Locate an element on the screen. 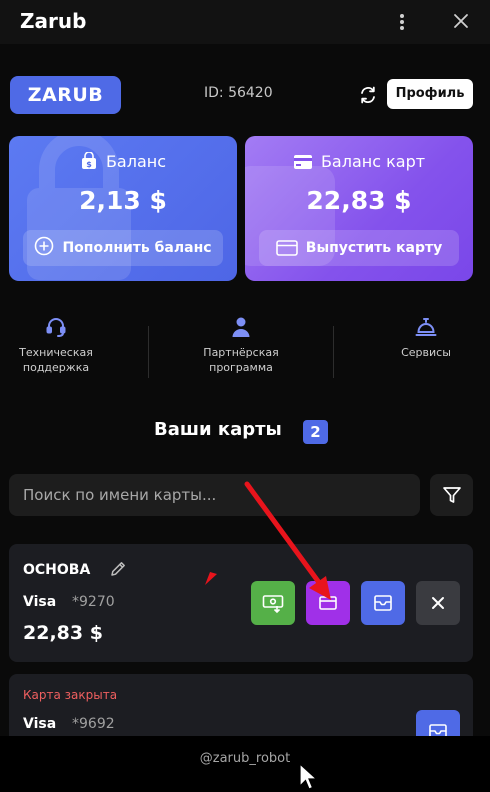  credit-card-icon is located at coordinates (302, 162).